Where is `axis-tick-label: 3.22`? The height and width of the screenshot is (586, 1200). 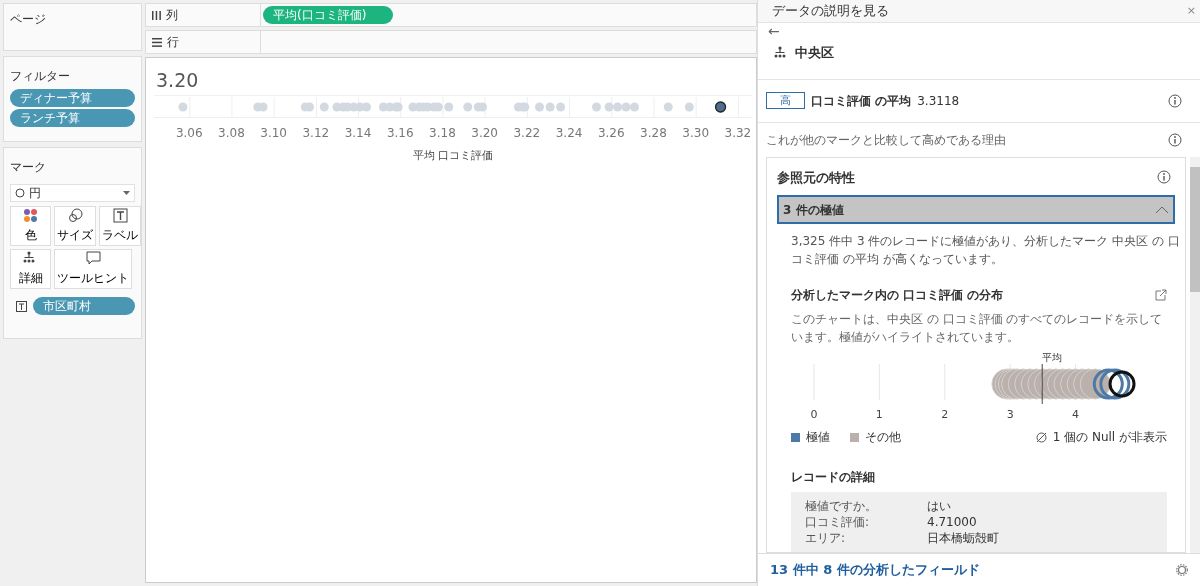 axis-tick-label: 3.22 is located at coordinates (527, 132).